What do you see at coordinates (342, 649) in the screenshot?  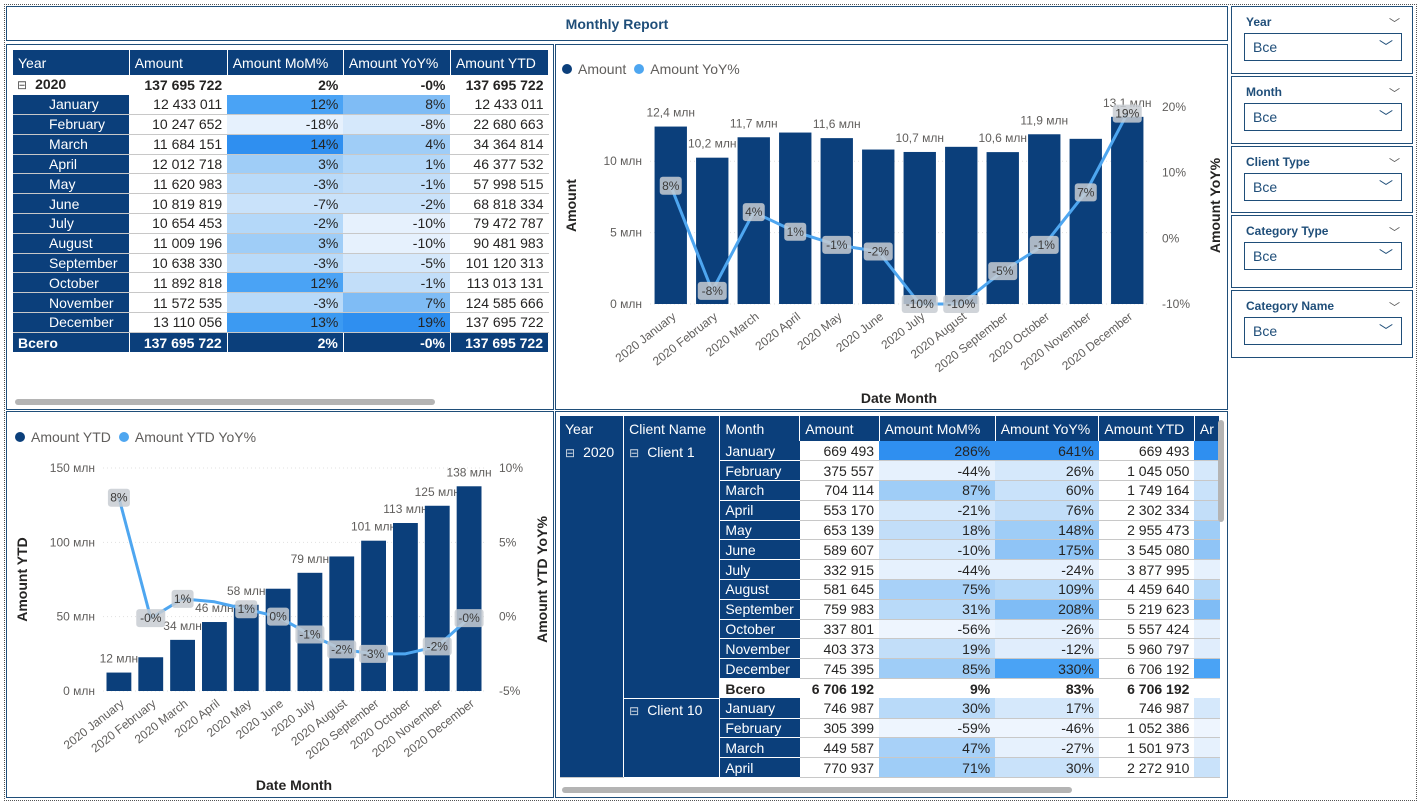 I see `line-data-label: -2%` at bounding box center [342, 649].